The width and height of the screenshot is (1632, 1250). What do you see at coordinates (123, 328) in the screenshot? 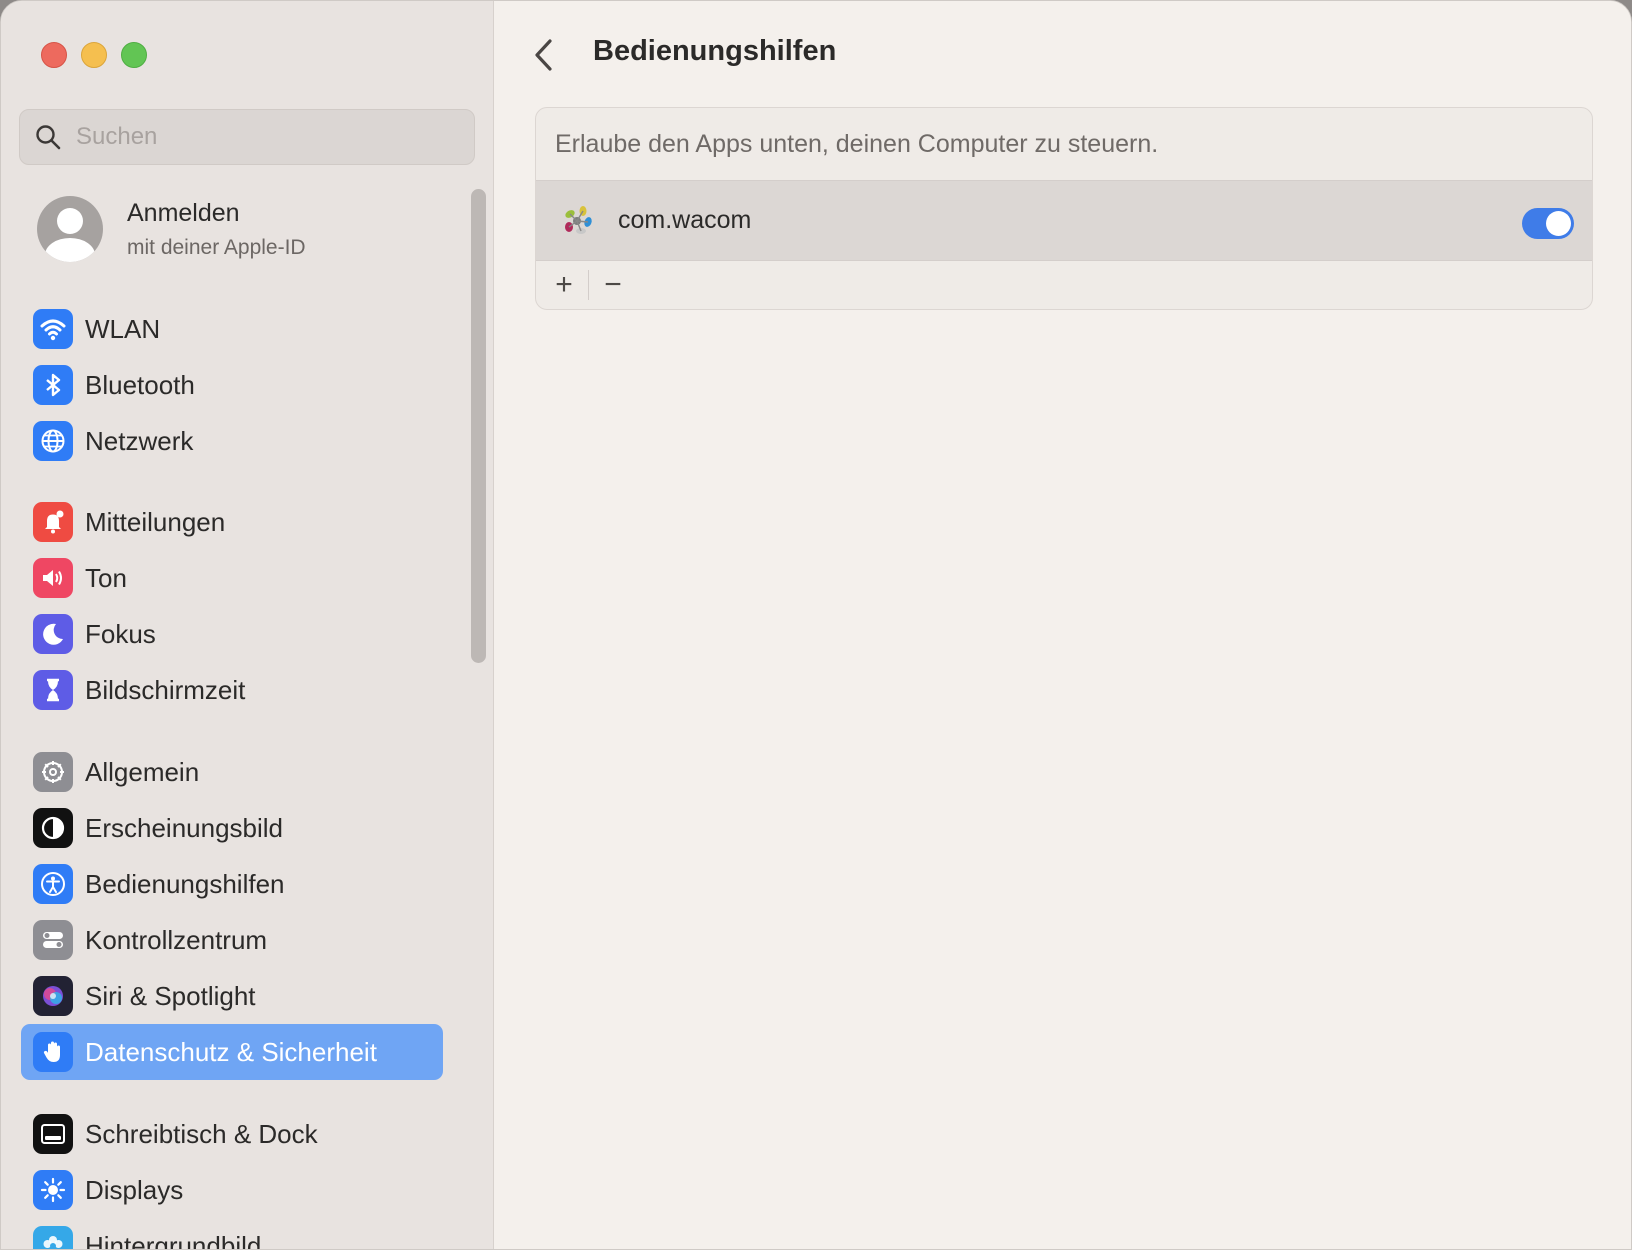
I see `sidebar-item-label: WLAN` at bounding box center [123, 328].